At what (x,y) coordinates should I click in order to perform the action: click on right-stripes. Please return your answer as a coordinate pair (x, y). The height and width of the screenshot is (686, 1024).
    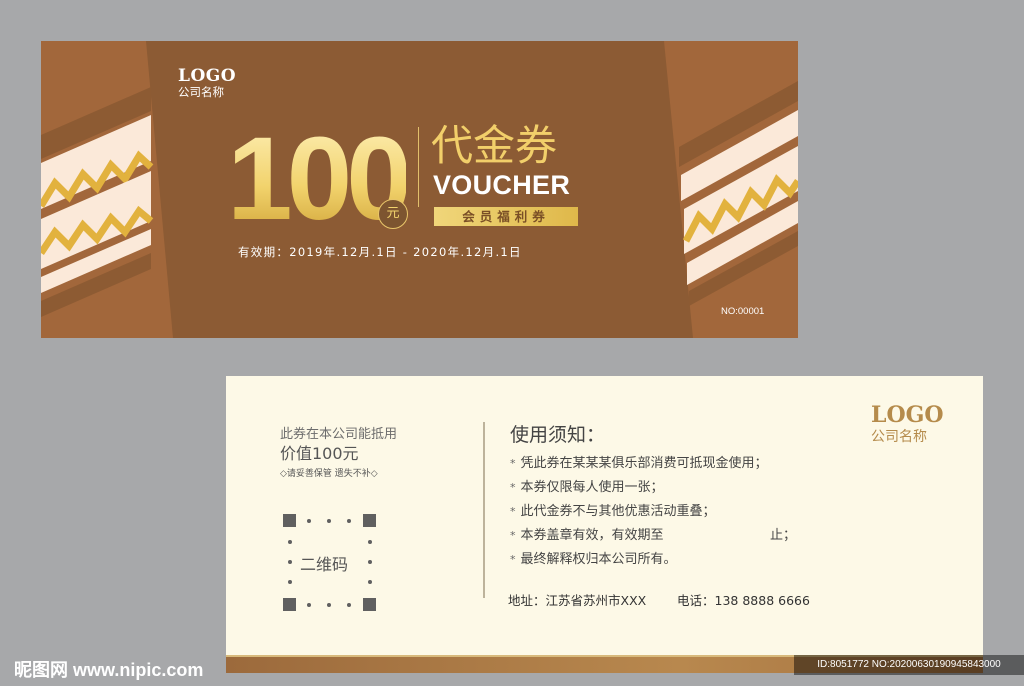
    Looking at the image, I should click on (738, 193).